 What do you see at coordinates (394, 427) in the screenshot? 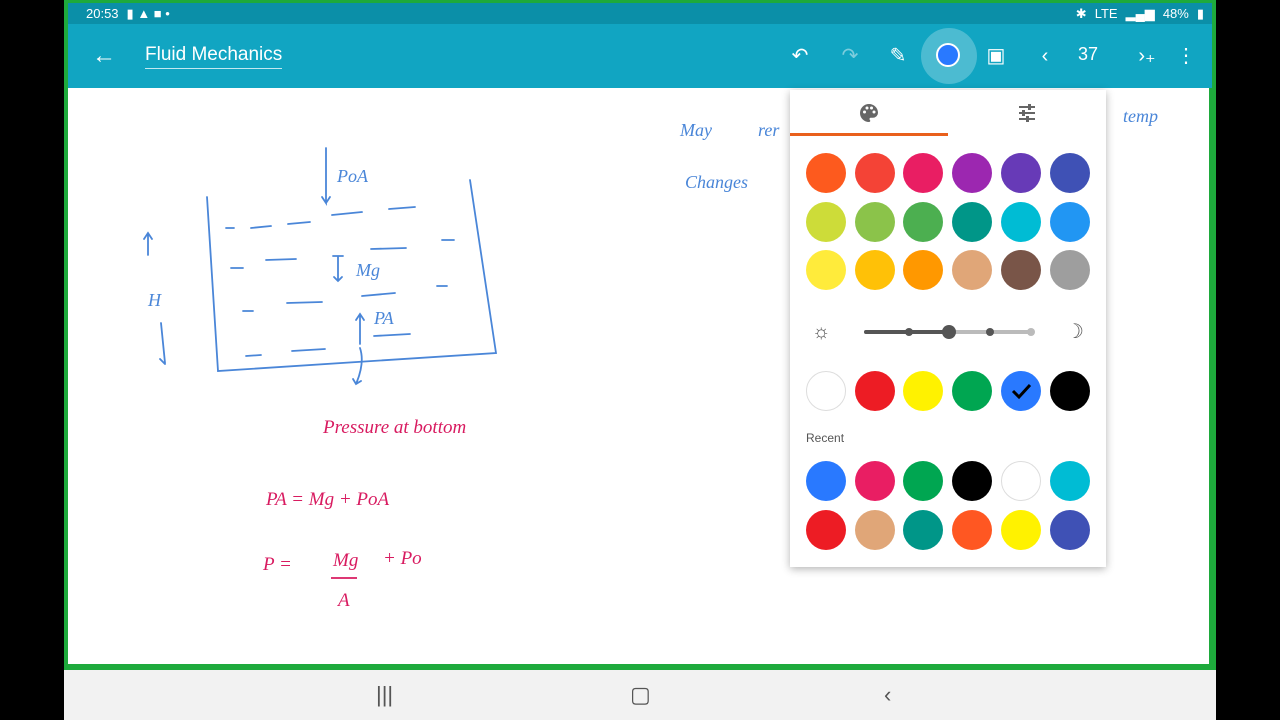
I see `pressure-at-bottom-text: Pressure at bottom` at bounding box center [394, 427].